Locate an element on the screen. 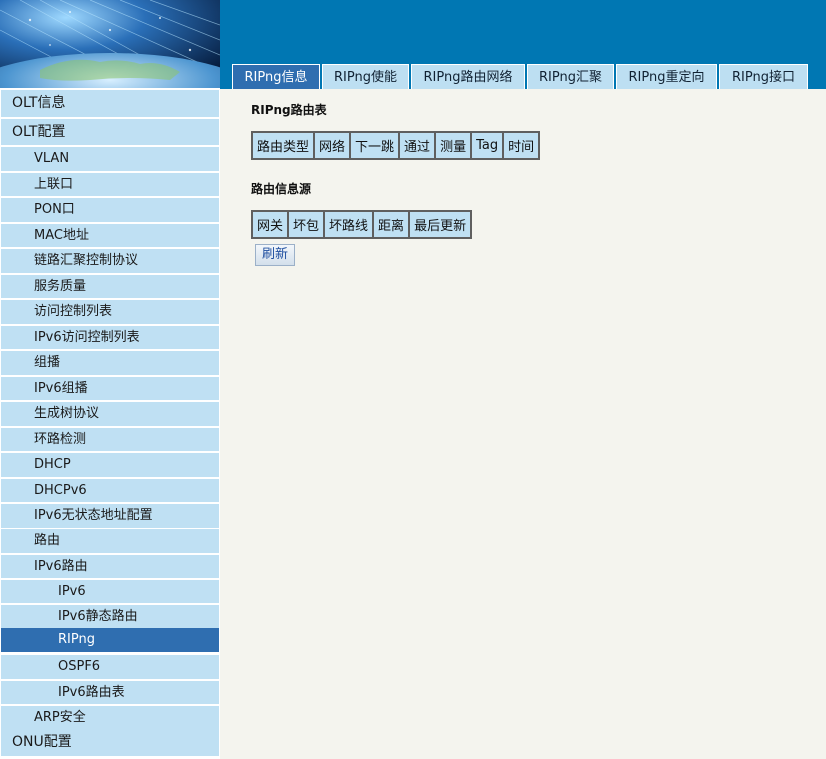  route-table-title: RIPng路由表 is located at coordinates (289, 110).